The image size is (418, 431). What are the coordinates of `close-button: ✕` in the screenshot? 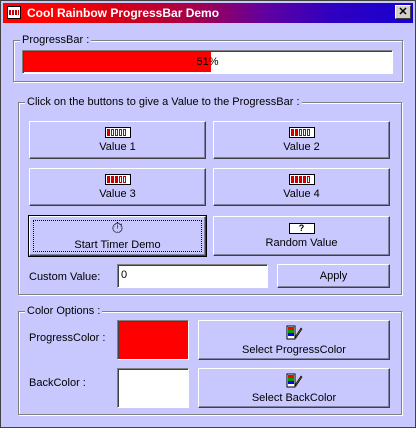 It's located at (403, 12).